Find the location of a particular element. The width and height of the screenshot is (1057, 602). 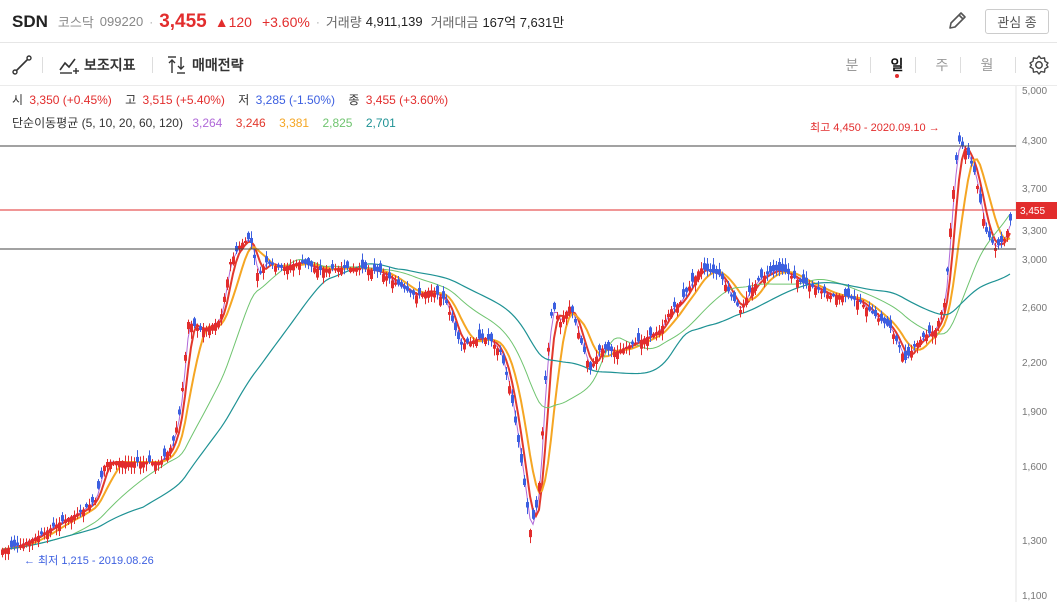

period-minute: 분 is located at coordinates (852, 64).